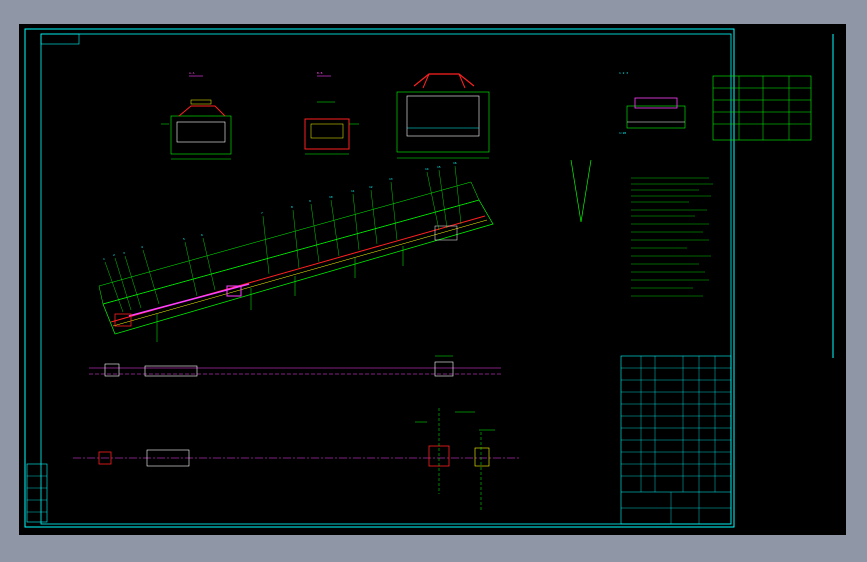 This screenshot has height=562, width=867. What do you see at coordinates (202, 235) in the screenshot?
I see `svg-text: 6` at bounding box center [202, 235].